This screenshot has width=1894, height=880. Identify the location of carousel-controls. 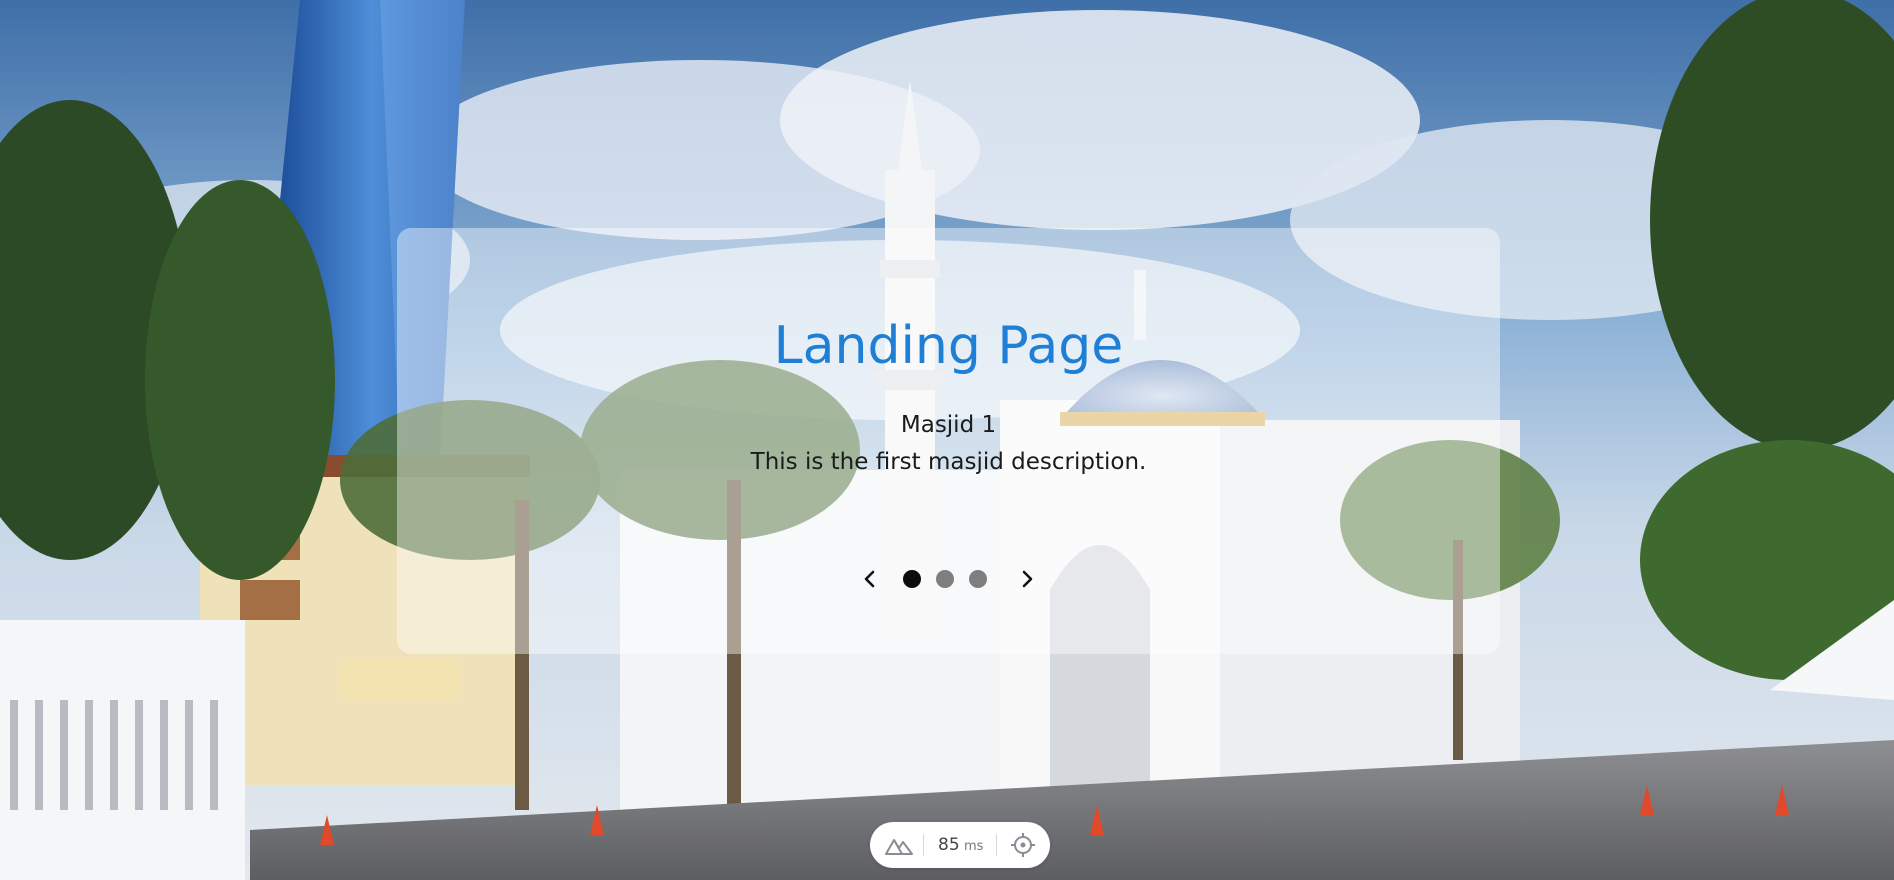
(948, 579).